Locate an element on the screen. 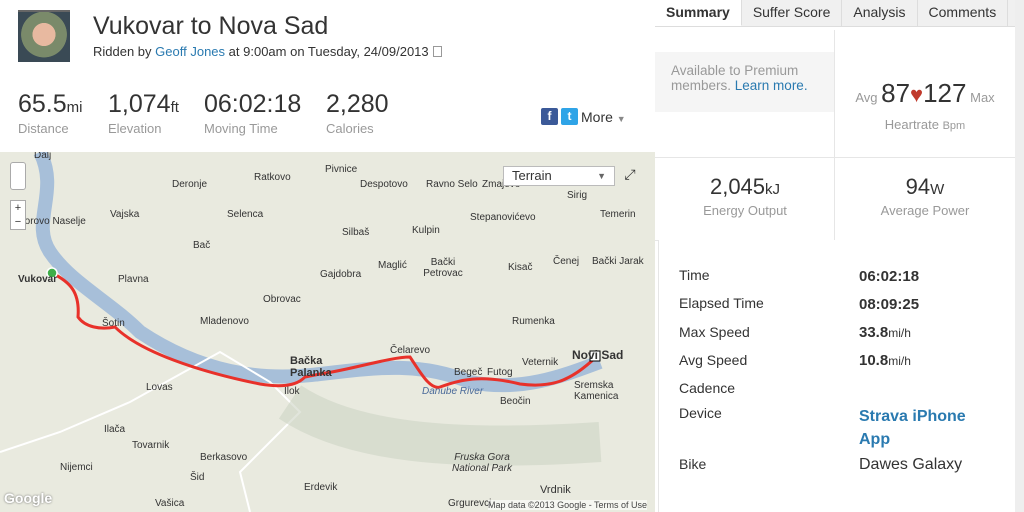 This screenshot has height=512, width=1024. map-label: Fruska Gora National Park is located at coordinates (482, 463).